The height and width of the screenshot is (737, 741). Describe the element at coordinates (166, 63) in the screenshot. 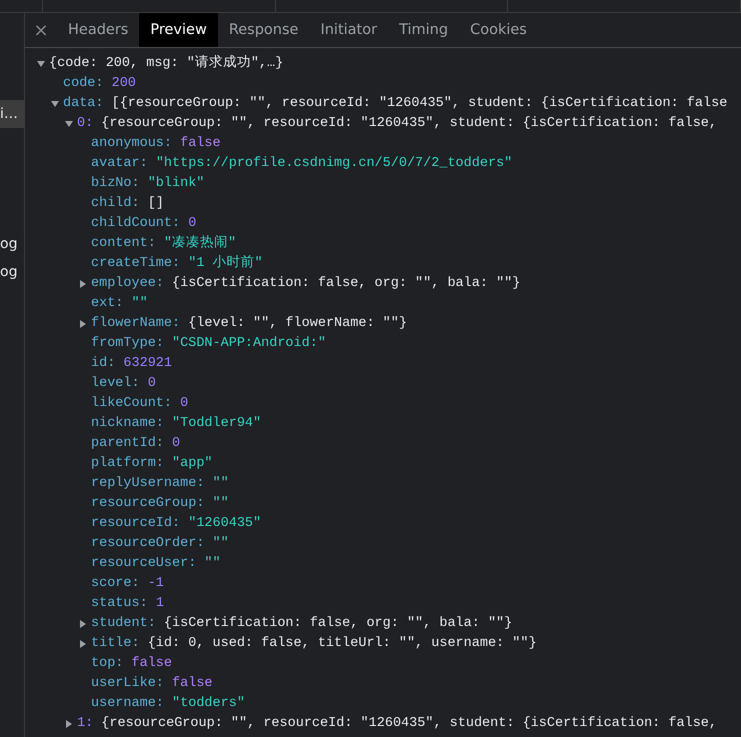

I see `json-line: {code: 200, msg: "请求成功",…}` at that location.